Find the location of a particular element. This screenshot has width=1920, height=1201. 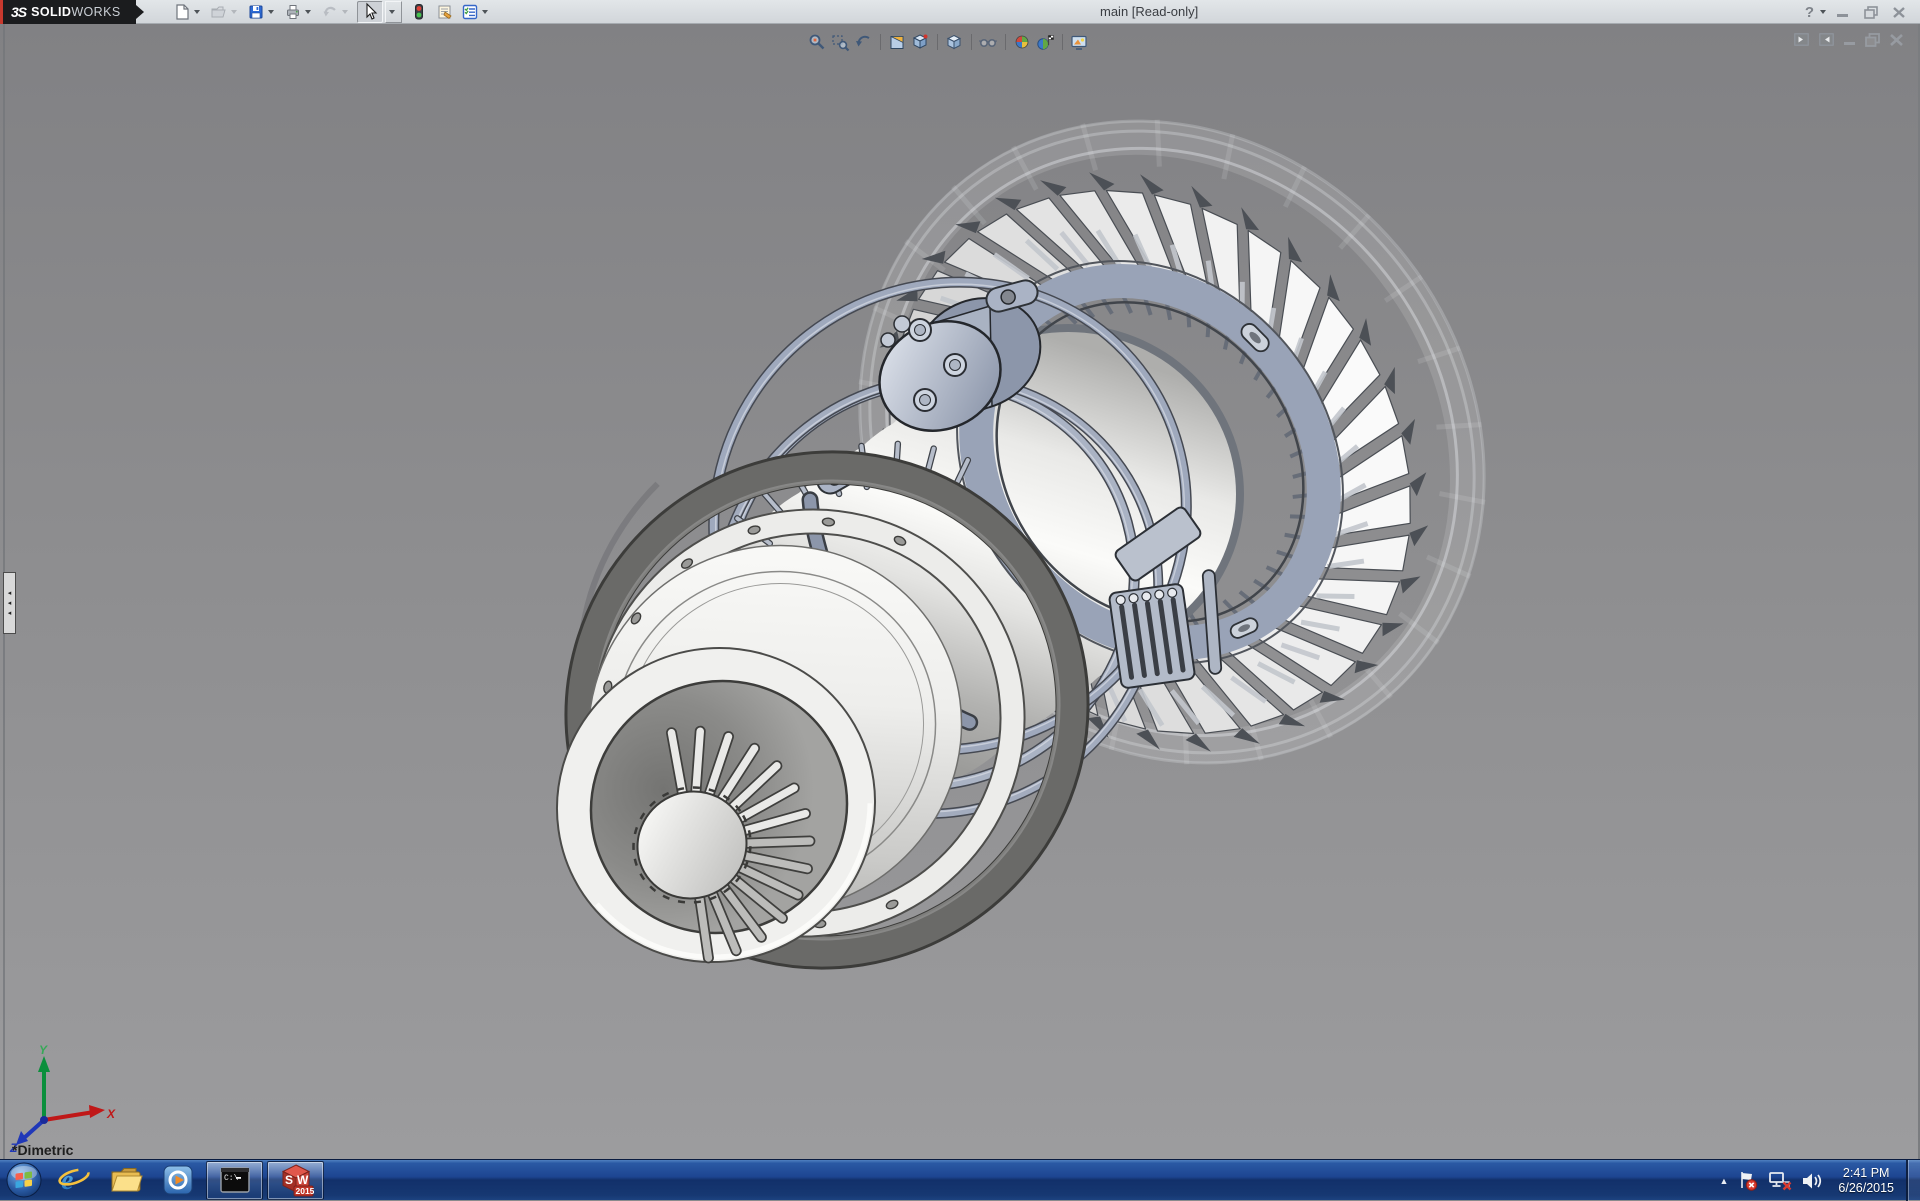

solidworks-2015-icon: S W 2015 is located at coordinates (296, 1180).